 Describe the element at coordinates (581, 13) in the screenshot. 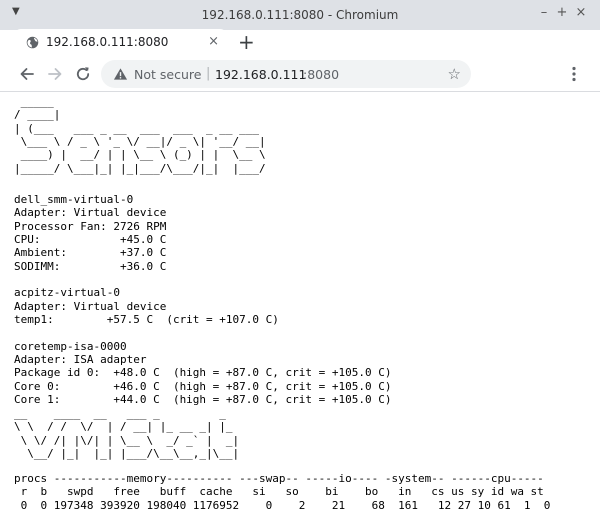

I see `close-window-icon: ×` at that location.